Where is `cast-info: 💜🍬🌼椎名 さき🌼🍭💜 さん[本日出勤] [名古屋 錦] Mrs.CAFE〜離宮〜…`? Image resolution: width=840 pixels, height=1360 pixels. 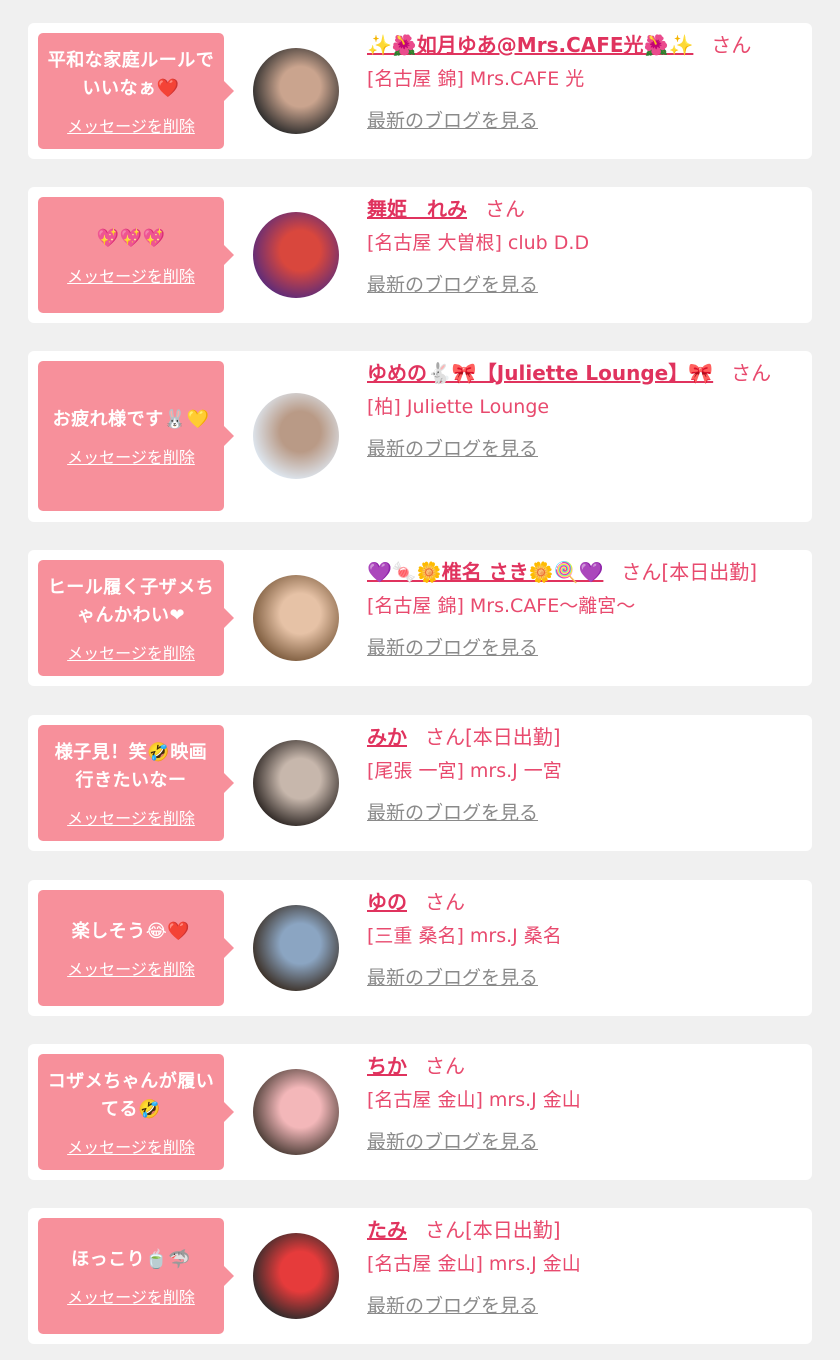
cast-info: 💜🍬🌼椎名 さき🌼🍭💜 さん[本日出勤] [名古屋 錦] Mrs.CAFE〜離宮〜… is located at coordinates (583, 609).